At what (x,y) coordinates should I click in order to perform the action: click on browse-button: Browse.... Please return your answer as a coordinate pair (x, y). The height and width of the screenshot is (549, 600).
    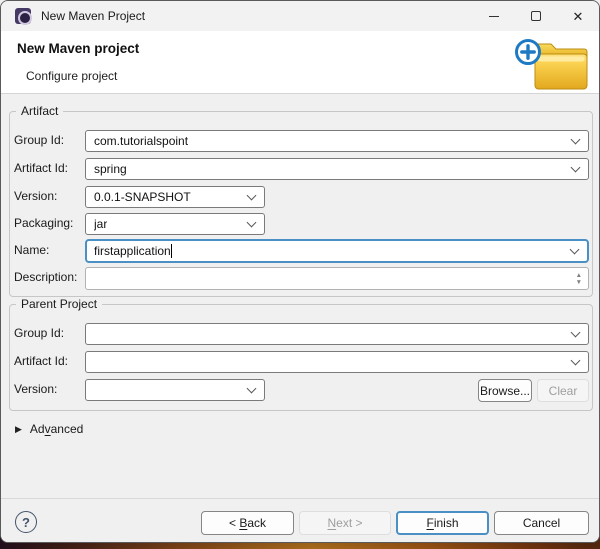
    Looking at the image, I should click on (505, 390).